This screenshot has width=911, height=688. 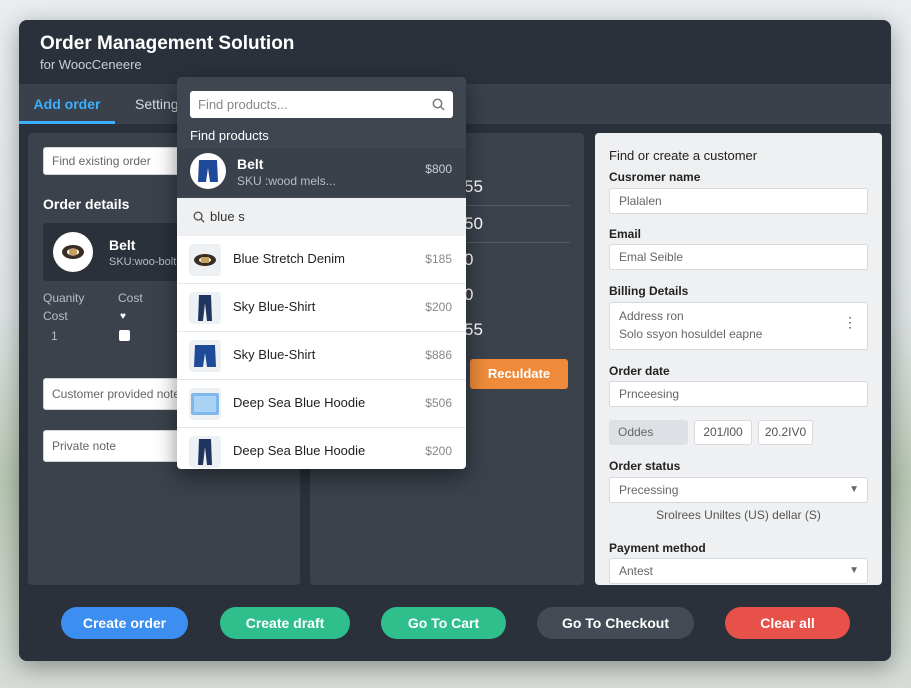 I want to click on find-products-heading: Find products, so click(x=229, y=135).